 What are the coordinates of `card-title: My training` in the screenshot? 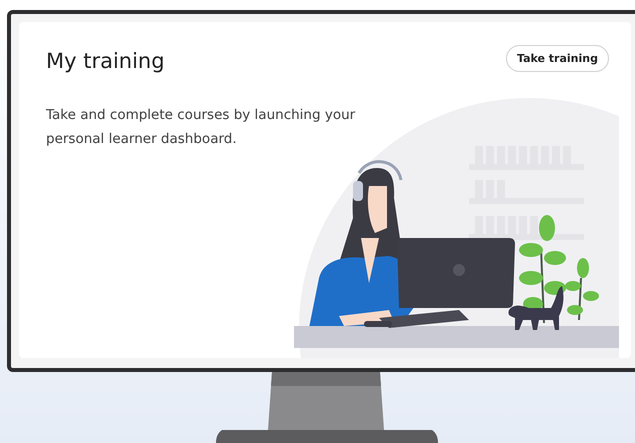 It's located at (106, 61).